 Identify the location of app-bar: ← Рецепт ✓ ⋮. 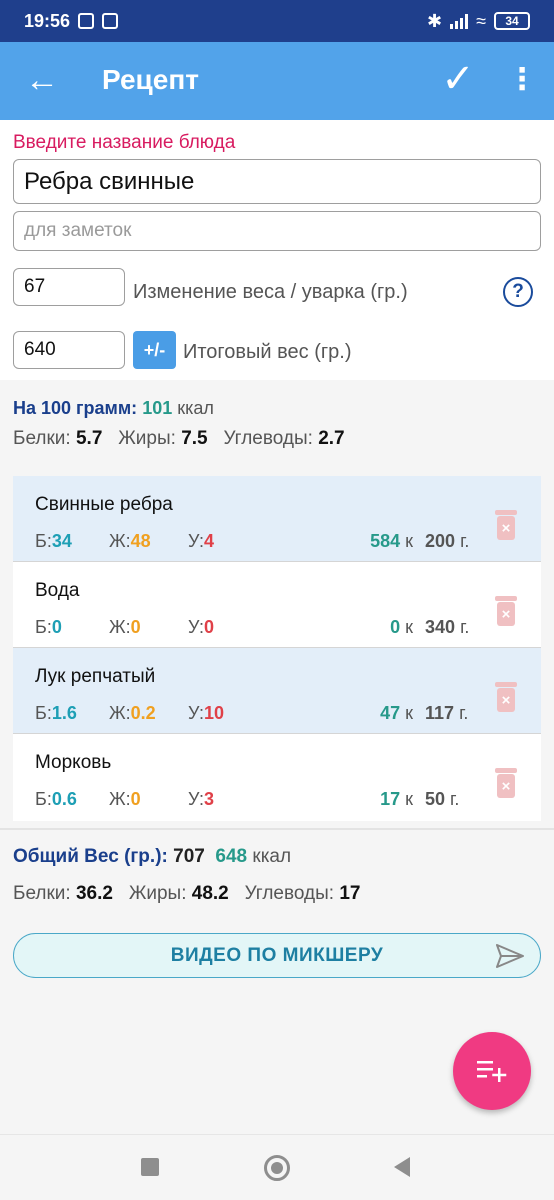
(277, 81).